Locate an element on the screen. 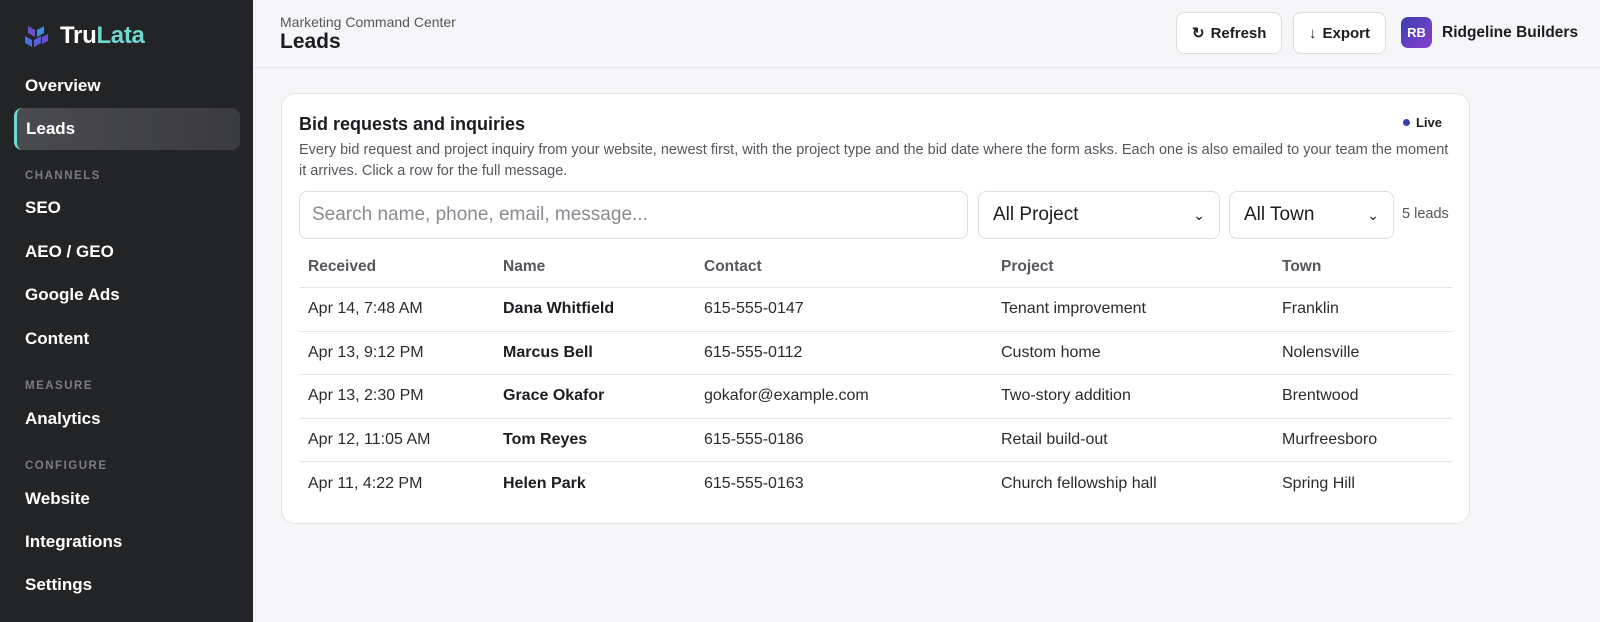  cell-project: Church fellowship hall is located at coordinates (1079, 483).